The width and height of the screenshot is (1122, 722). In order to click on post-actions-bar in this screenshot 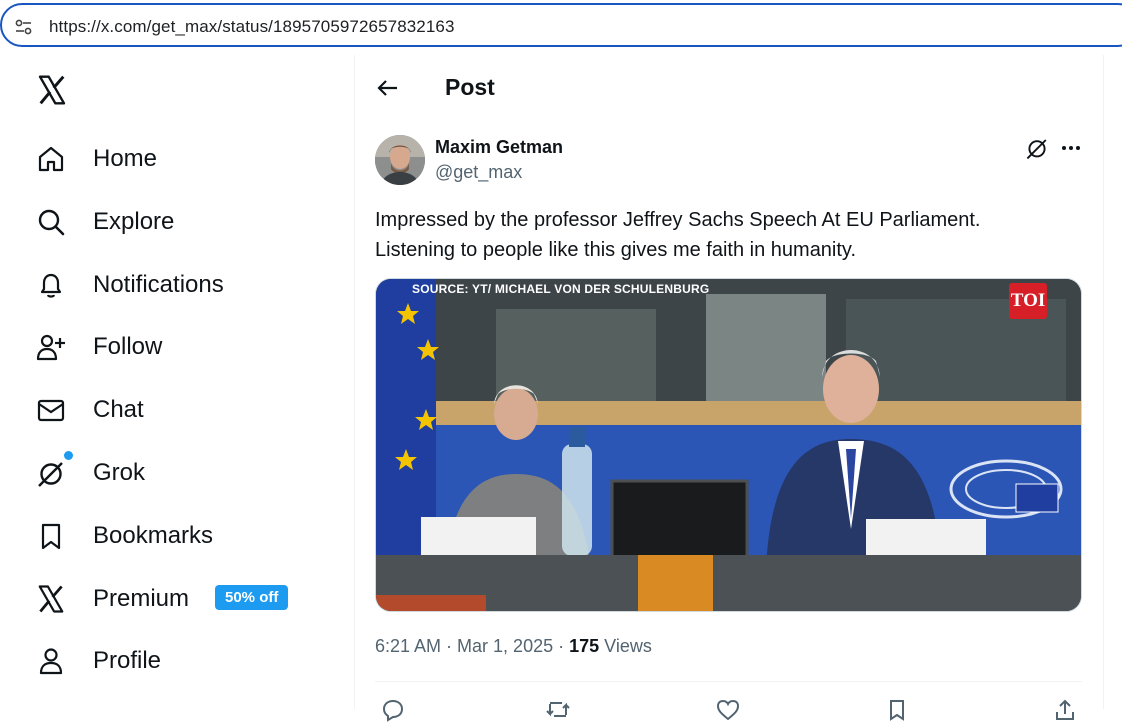, I will do `click(728, 708)`.